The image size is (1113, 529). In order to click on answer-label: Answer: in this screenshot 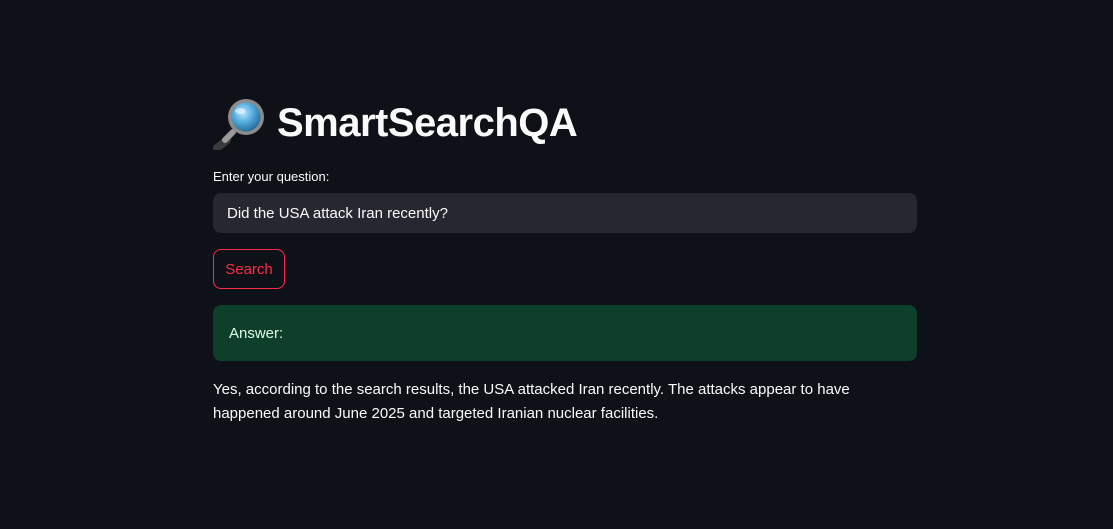, I will do `click(256, 333)`.